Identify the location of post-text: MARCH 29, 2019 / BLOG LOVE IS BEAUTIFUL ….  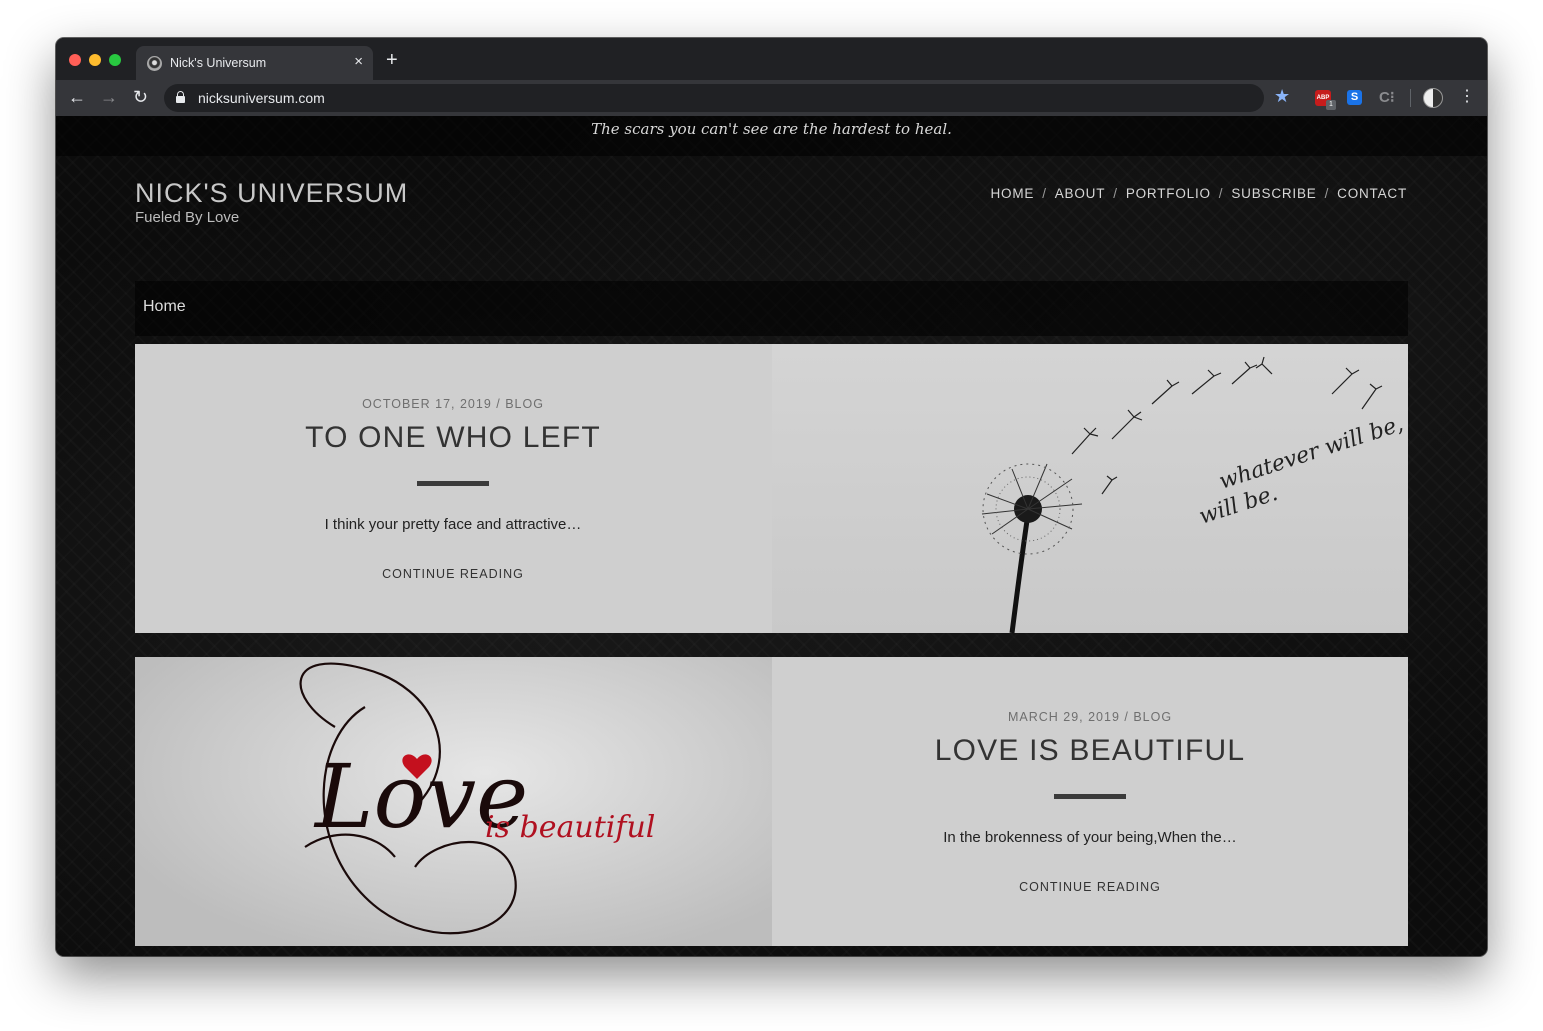
(1090, 801).